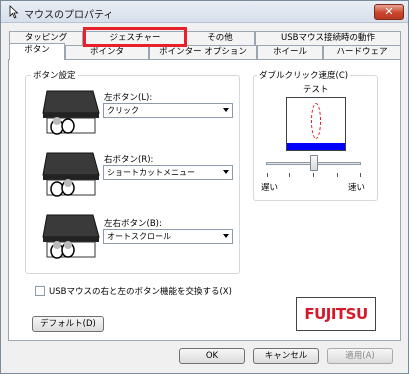  What do you see at coordinates (360, 356) in the screenshot?
I see `apply-button: 適用(A)` at bounding box center [360, 356].